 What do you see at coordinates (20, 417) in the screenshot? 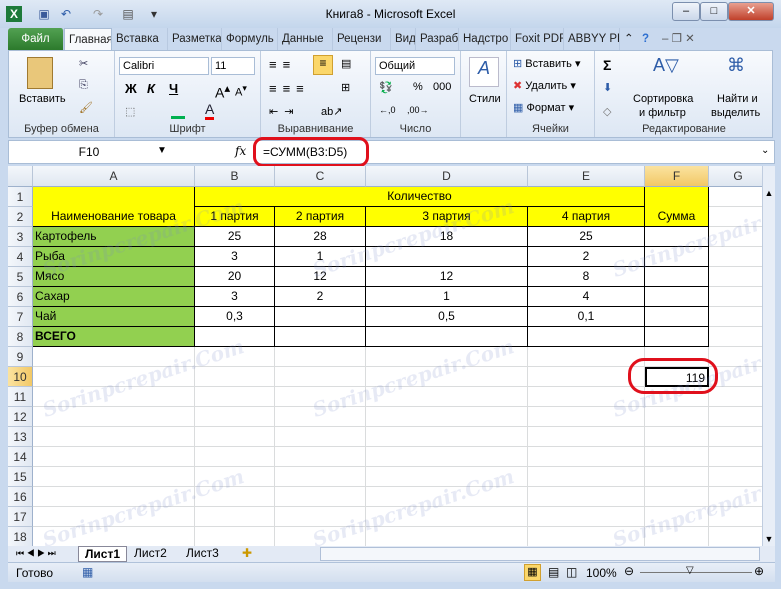
I see `row-header-12: 12` at bounding box center [20, 417].